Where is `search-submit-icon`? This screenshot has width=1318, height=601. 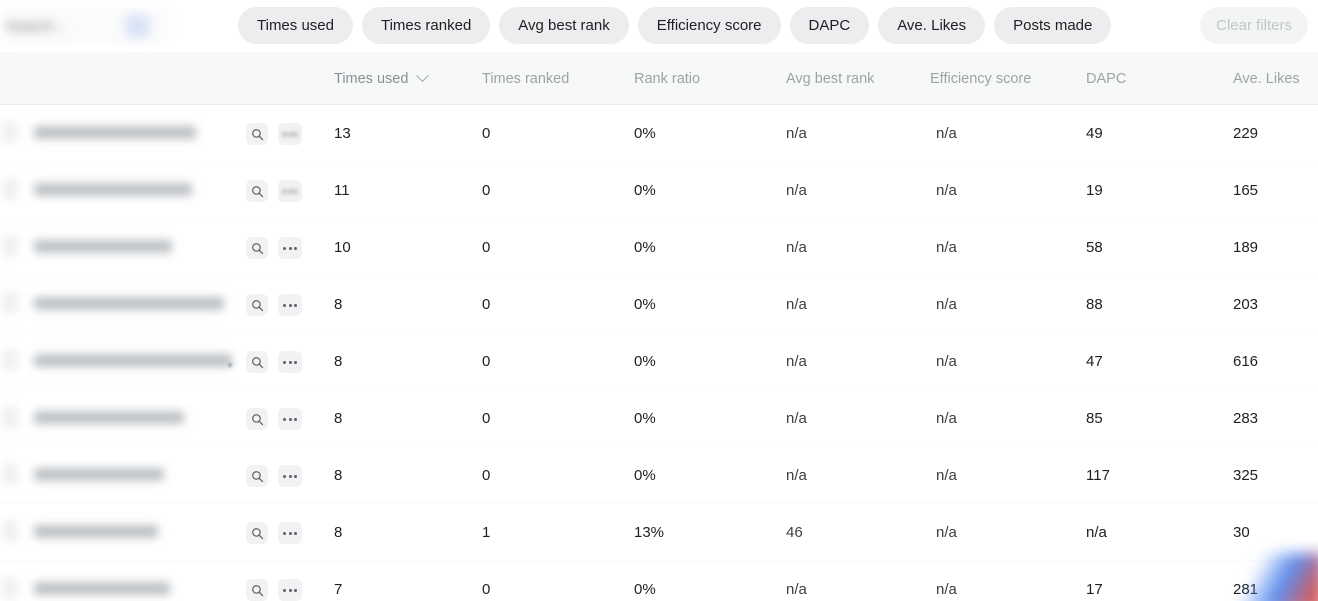
search-submit-icon is located at coordinates (137, 26).